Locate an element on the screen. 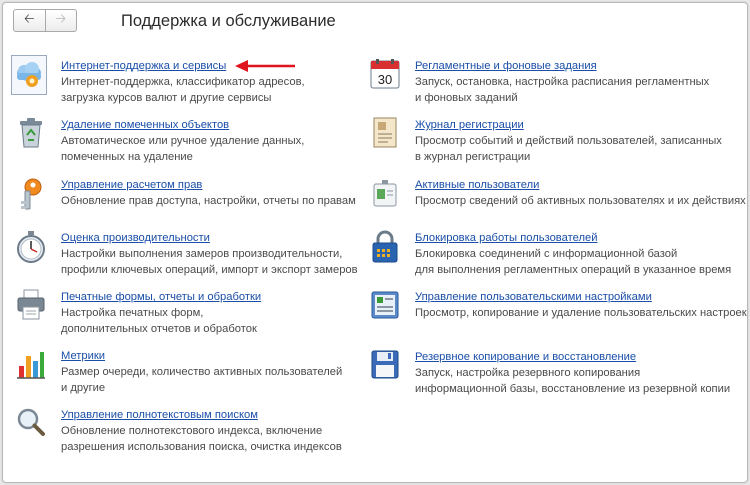 The height and width of the screenshot is (485, 750). calendar-icon: 30 is located at coordinates (385, 74).